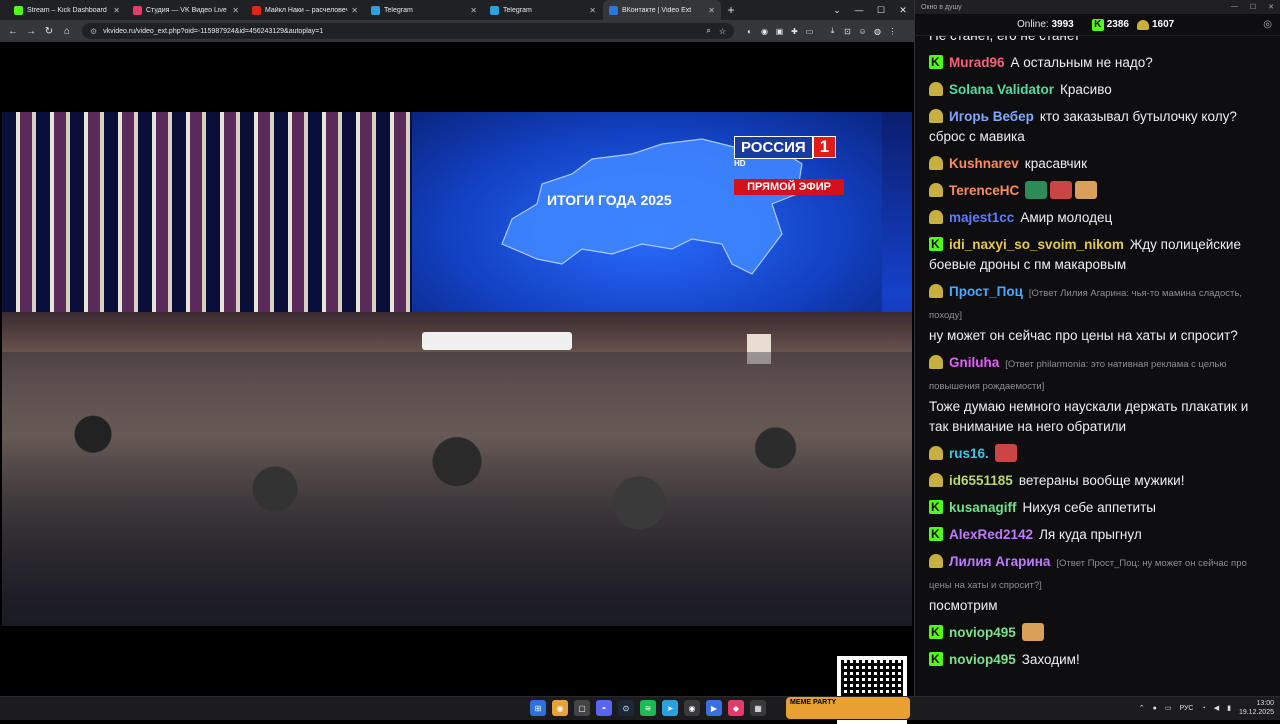 The width and height of the screenshot is (1280, 724). I want to click on hd-badge: HD, so click(740, 163).